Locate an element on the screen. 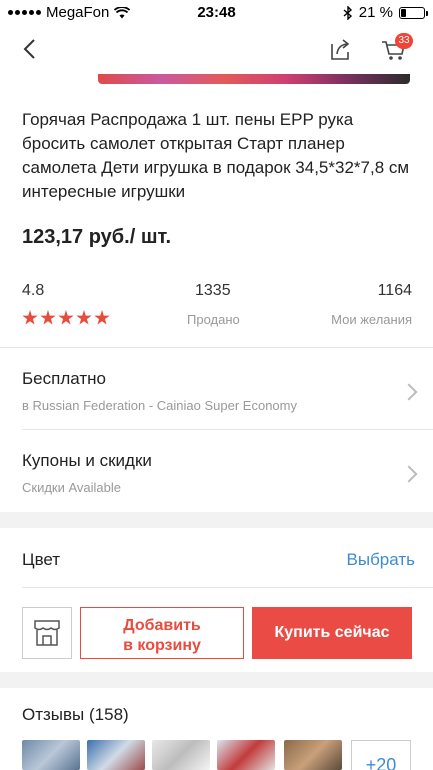 The height and width of the screenshot is (770, 433). more-reviews-button: +20 is located at coordinates (381, 755).